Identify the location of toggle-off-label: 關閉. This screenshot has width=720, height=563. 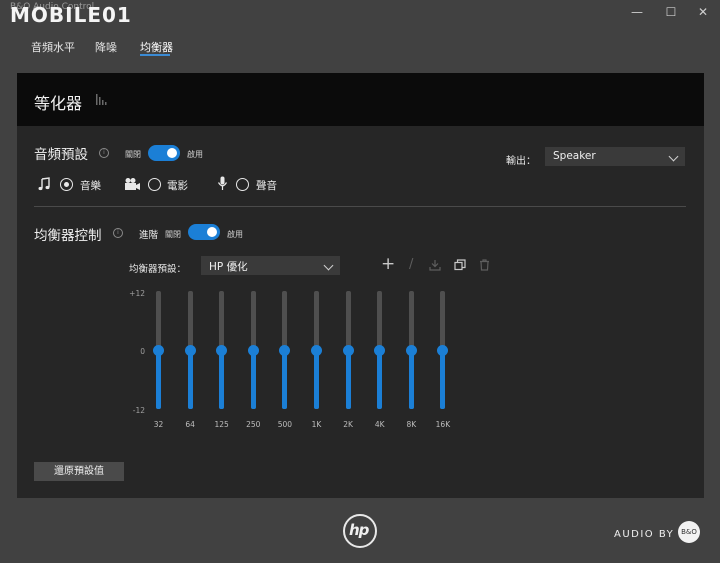
(133, 154).